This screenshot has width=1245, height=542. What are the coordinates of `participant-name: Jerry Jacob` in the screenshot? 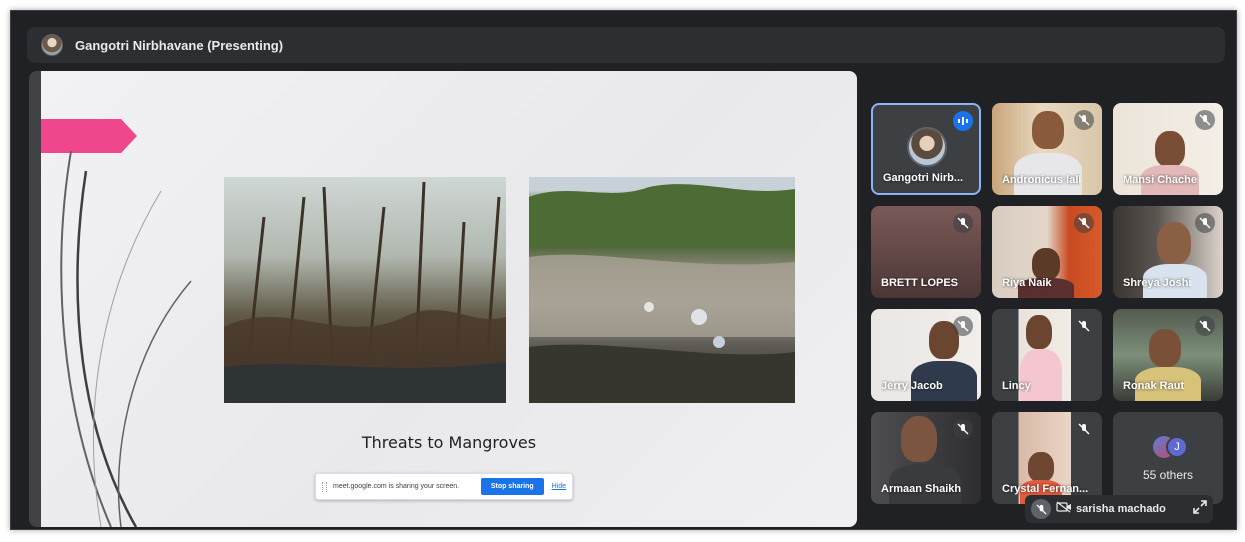 It's located at (912, 386).